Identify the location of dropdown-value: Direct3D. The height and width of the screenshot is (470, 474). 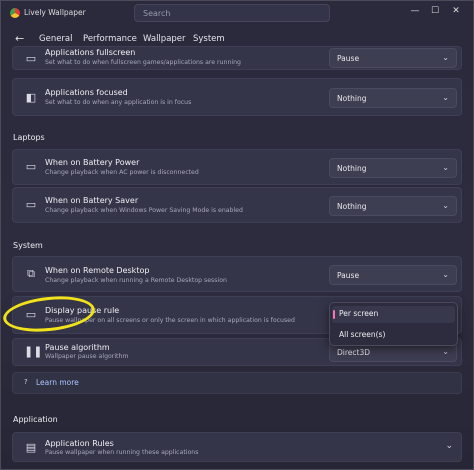
(354, 352).